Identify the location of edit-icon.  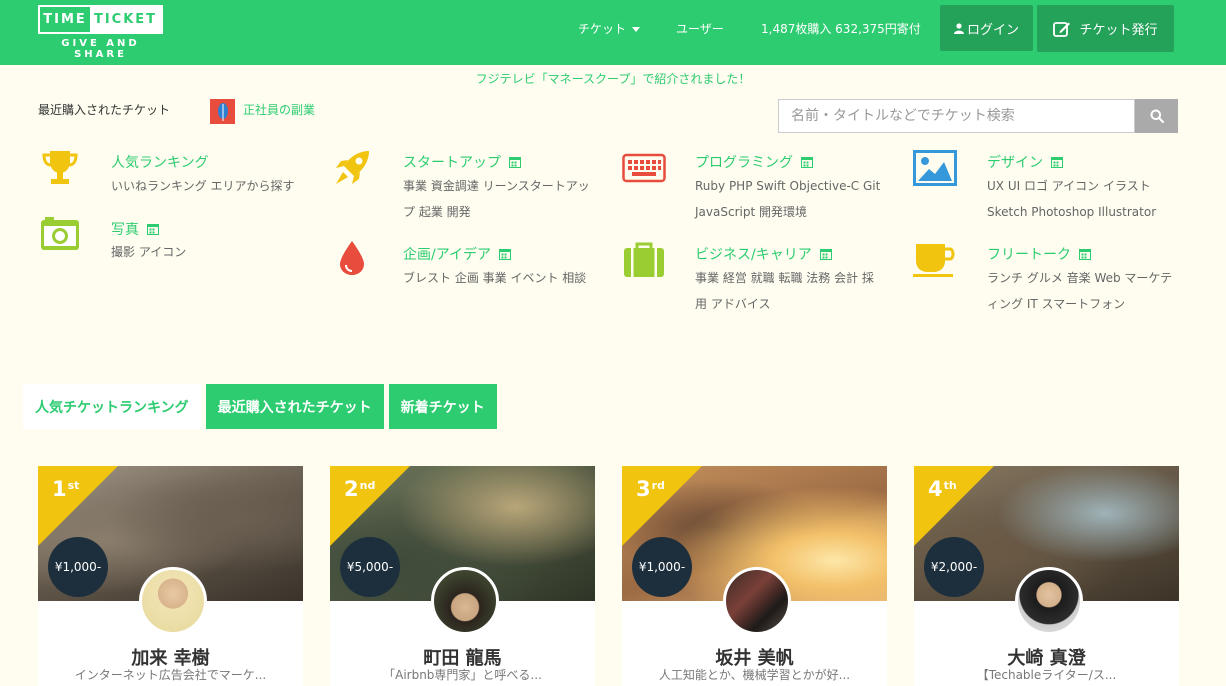
(1062, 29).